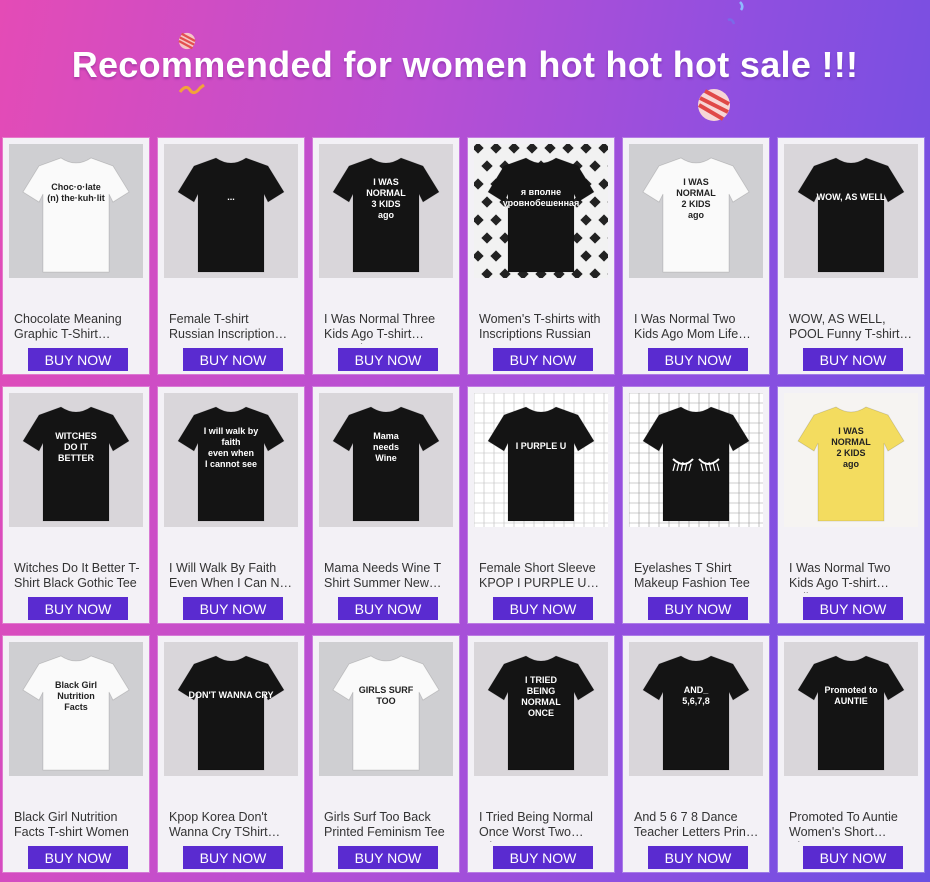  What do you see at coordinates (696, 701) in the screenshot?
I see `svg-text: 5,6,7,8` at bounding box center [696, 701].